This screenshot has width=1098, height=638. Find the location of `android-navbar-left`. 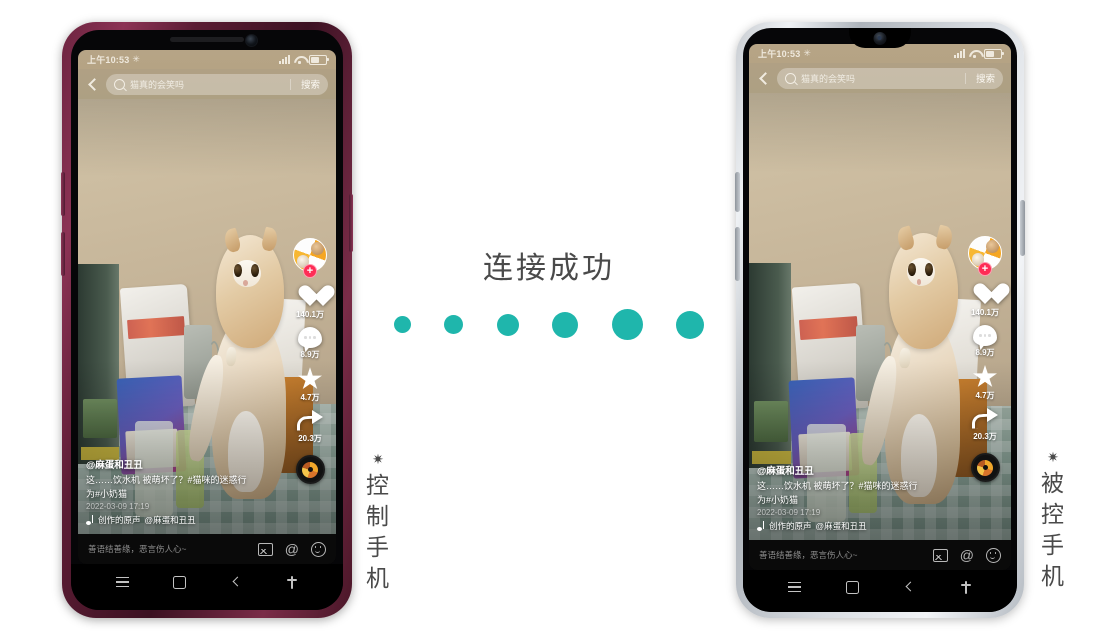

android-navbar-left is located at coordinates (207, 587).